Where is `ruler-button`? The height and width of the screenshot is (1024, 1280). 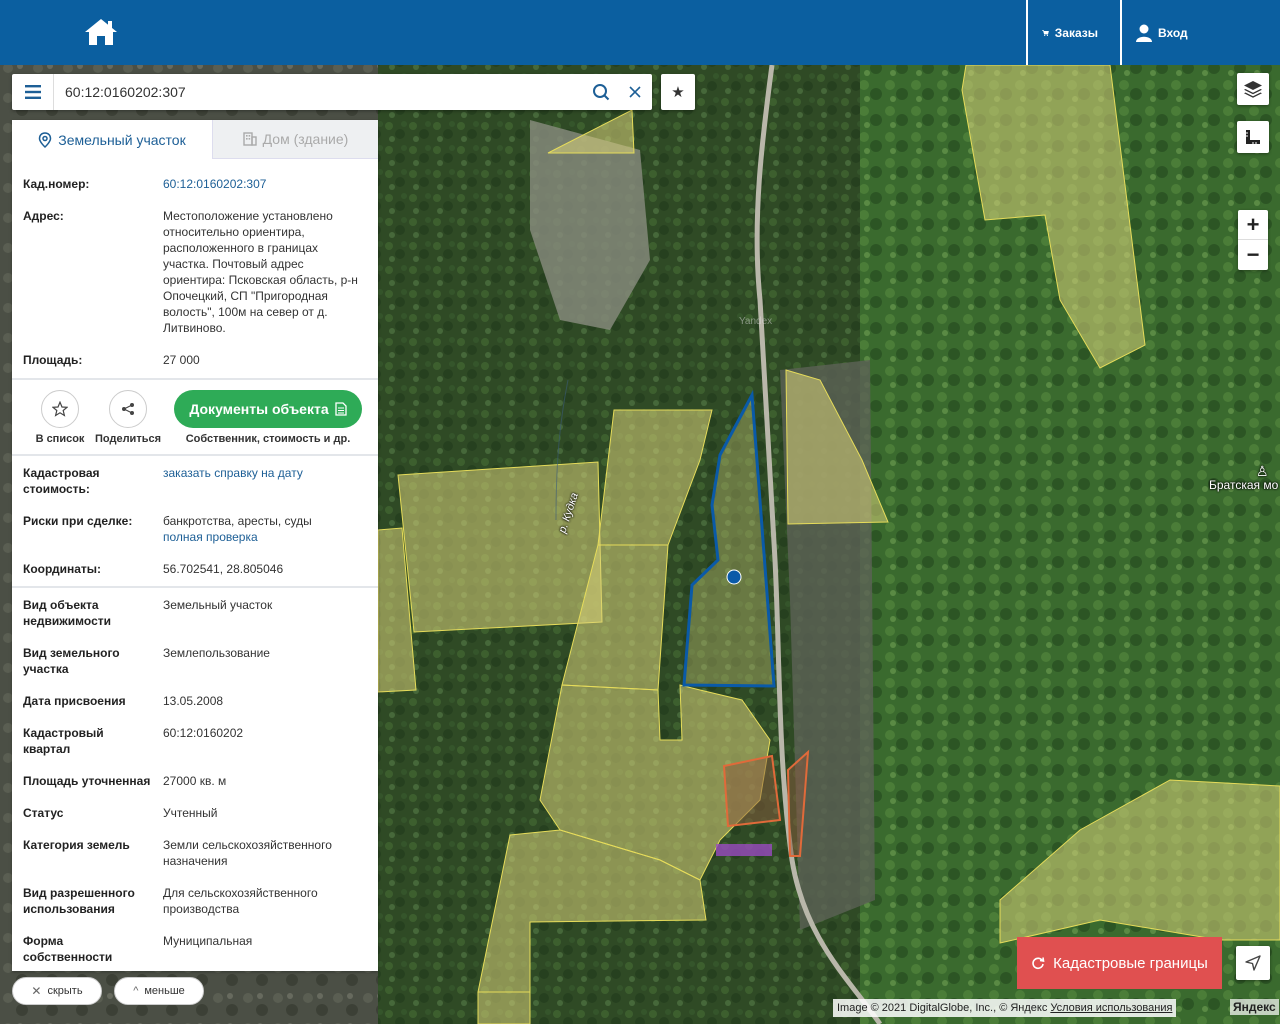
ruler-button is located at coordinates (1253, 137).